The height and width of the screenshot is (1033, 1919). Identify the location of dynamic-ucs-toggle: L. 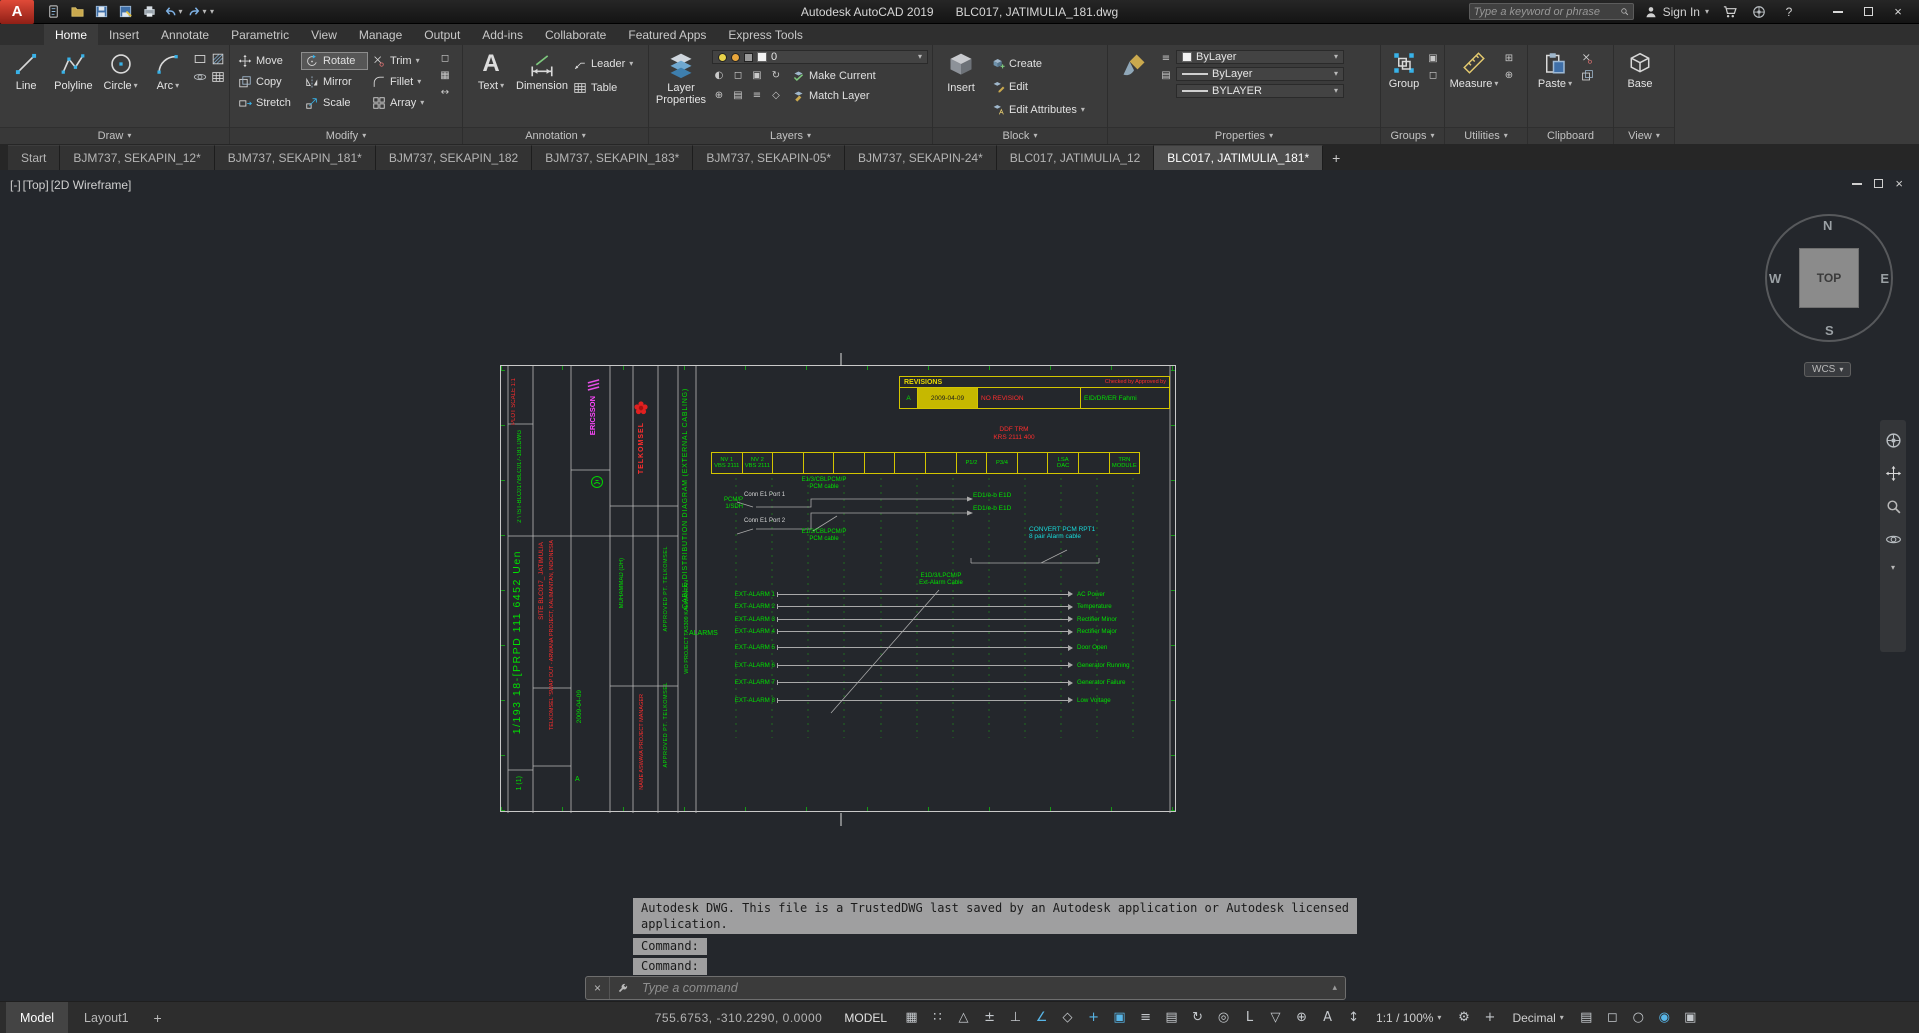
(1249, 1018).